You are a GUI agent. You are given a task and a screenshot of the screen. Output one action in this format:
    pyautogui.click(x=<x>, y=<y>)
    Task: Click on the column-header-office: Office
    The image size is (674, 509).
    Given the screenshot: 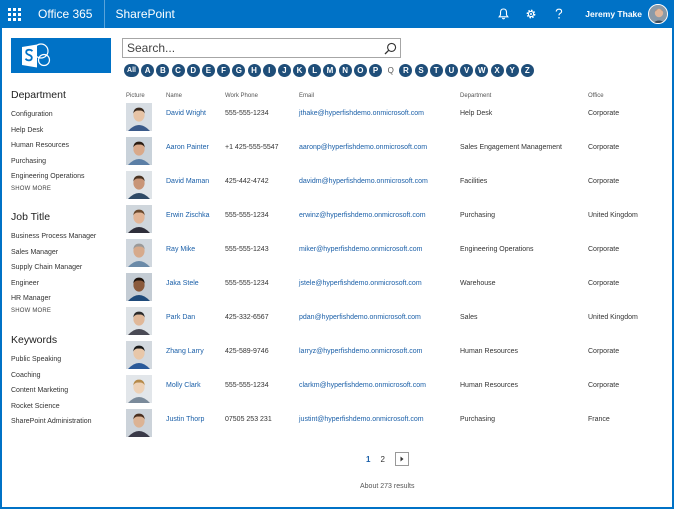 What is the action you would take?
    pyautogui.click(x=596, y=96)
    